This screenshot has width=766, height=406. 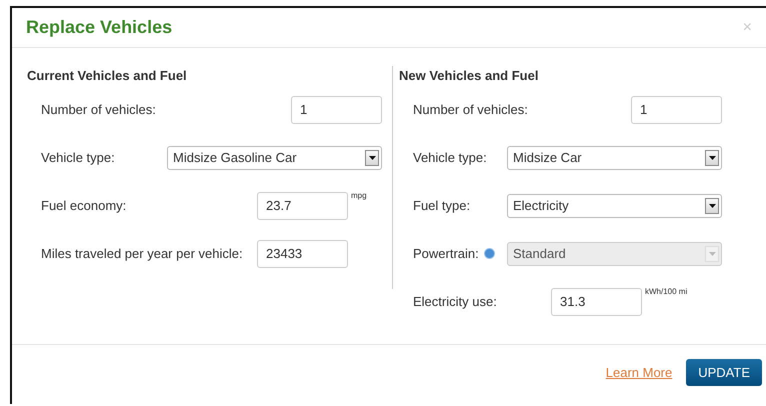 I want to click on field-label: Fuel type:, so click(x=441, y=205).